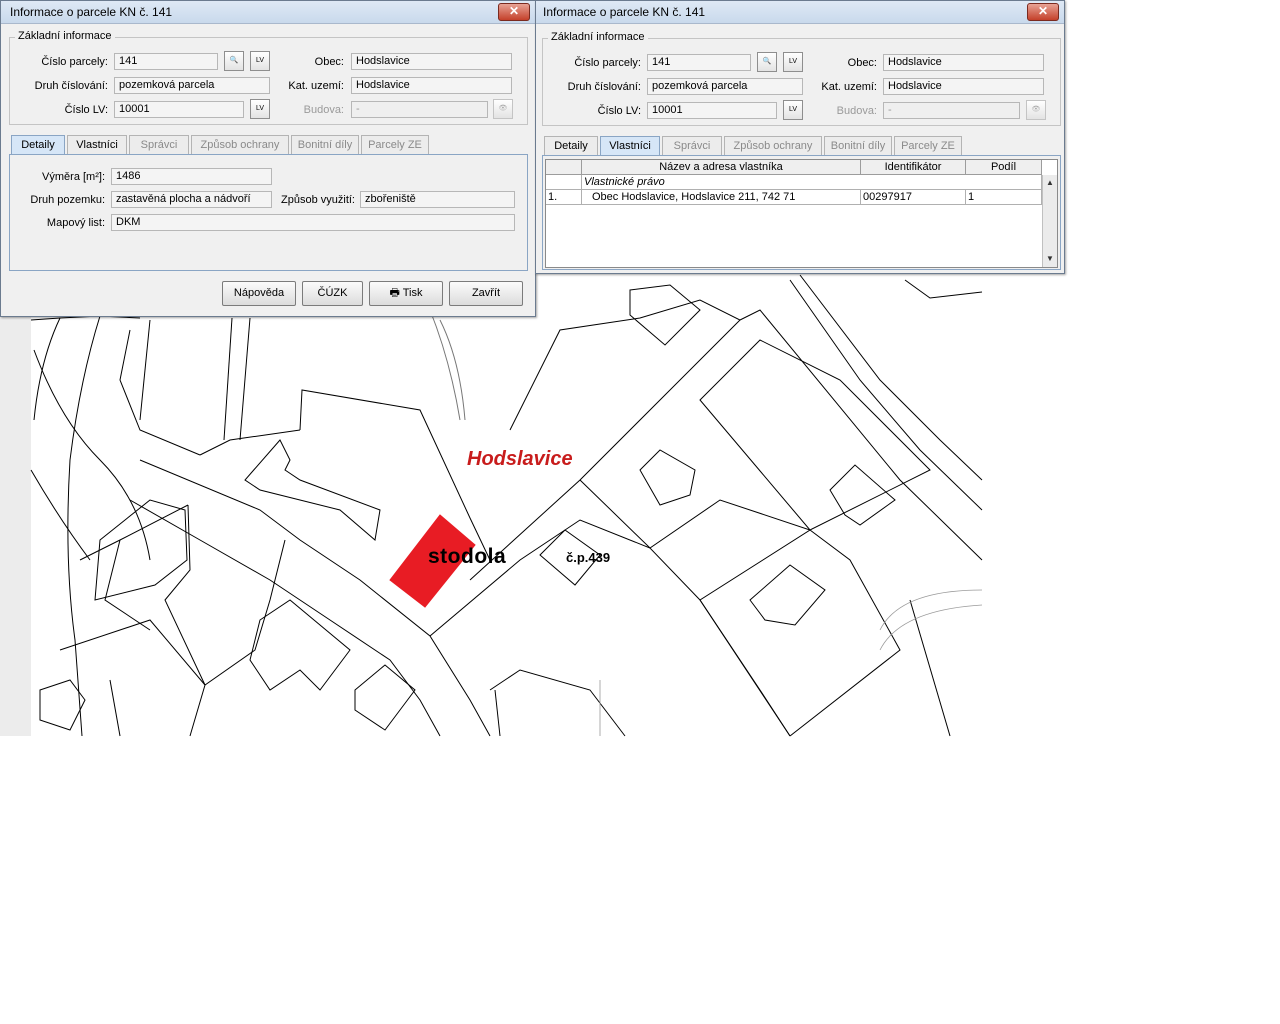 The width and height of the screenshot is (1280, 1024). Describe the element at coordinates (699, 62) in the screenshot. I see `parcel-number-field-2: 141` at that location.